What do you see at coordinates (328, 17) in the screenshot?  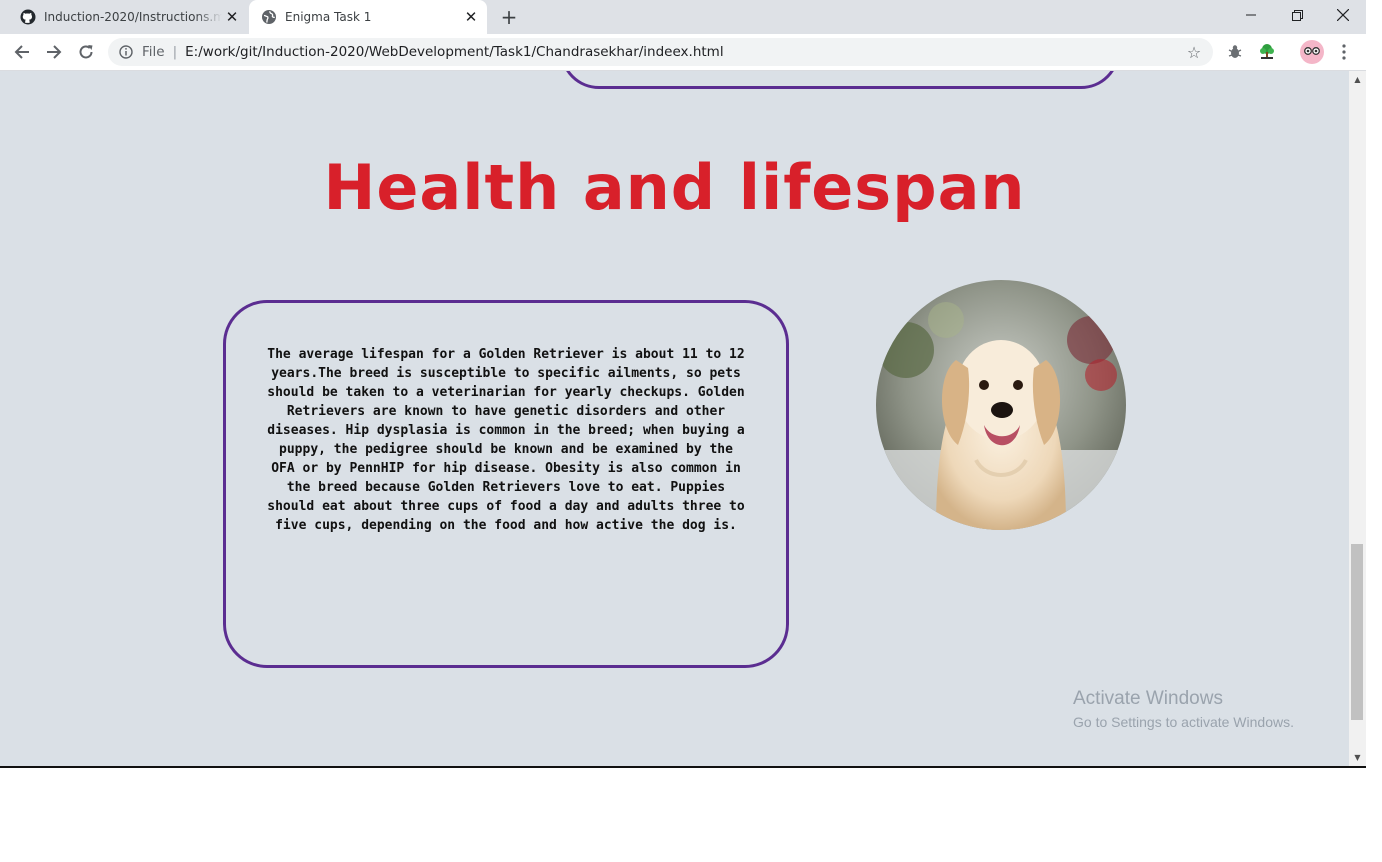 I see `tab-title: Enigma Task 1` at bounding box center [328, 17].